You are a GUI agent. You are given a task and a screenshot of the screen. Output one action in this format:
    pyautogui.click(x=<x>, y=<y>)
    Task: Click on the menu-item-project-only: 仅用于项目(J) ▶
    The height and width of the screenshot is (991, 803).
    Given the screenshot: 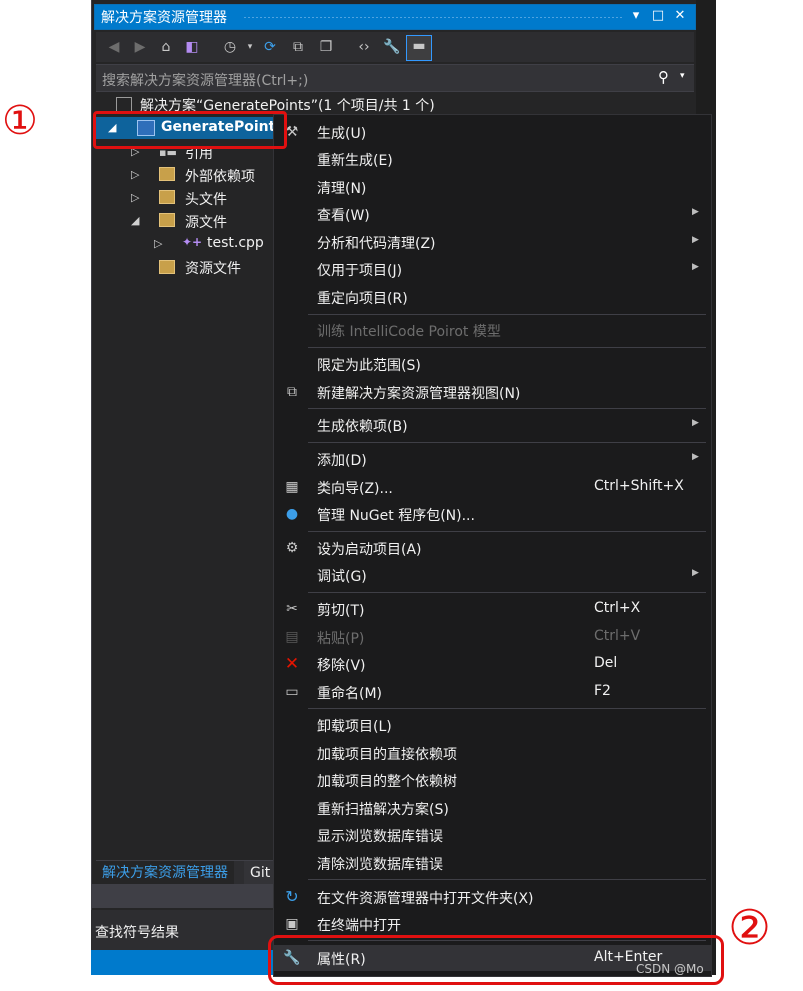 What is the action you would take?
    pyautogui.click(x=492, y=269)
    